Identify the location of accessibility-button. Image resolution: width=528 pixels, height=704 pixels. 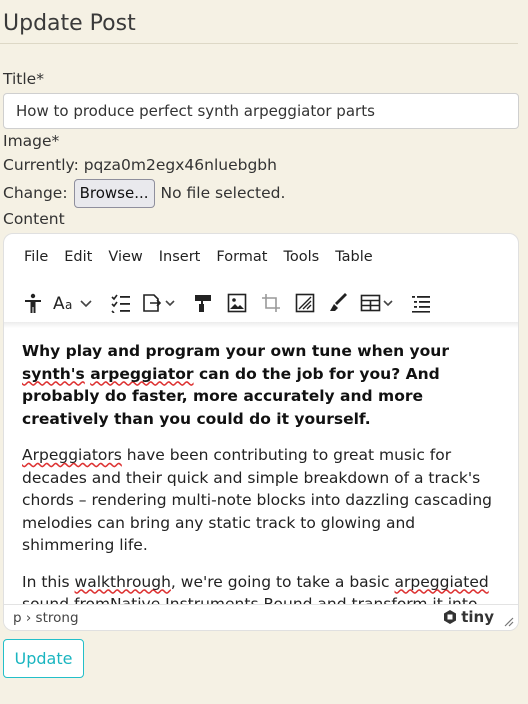
(33, 303).